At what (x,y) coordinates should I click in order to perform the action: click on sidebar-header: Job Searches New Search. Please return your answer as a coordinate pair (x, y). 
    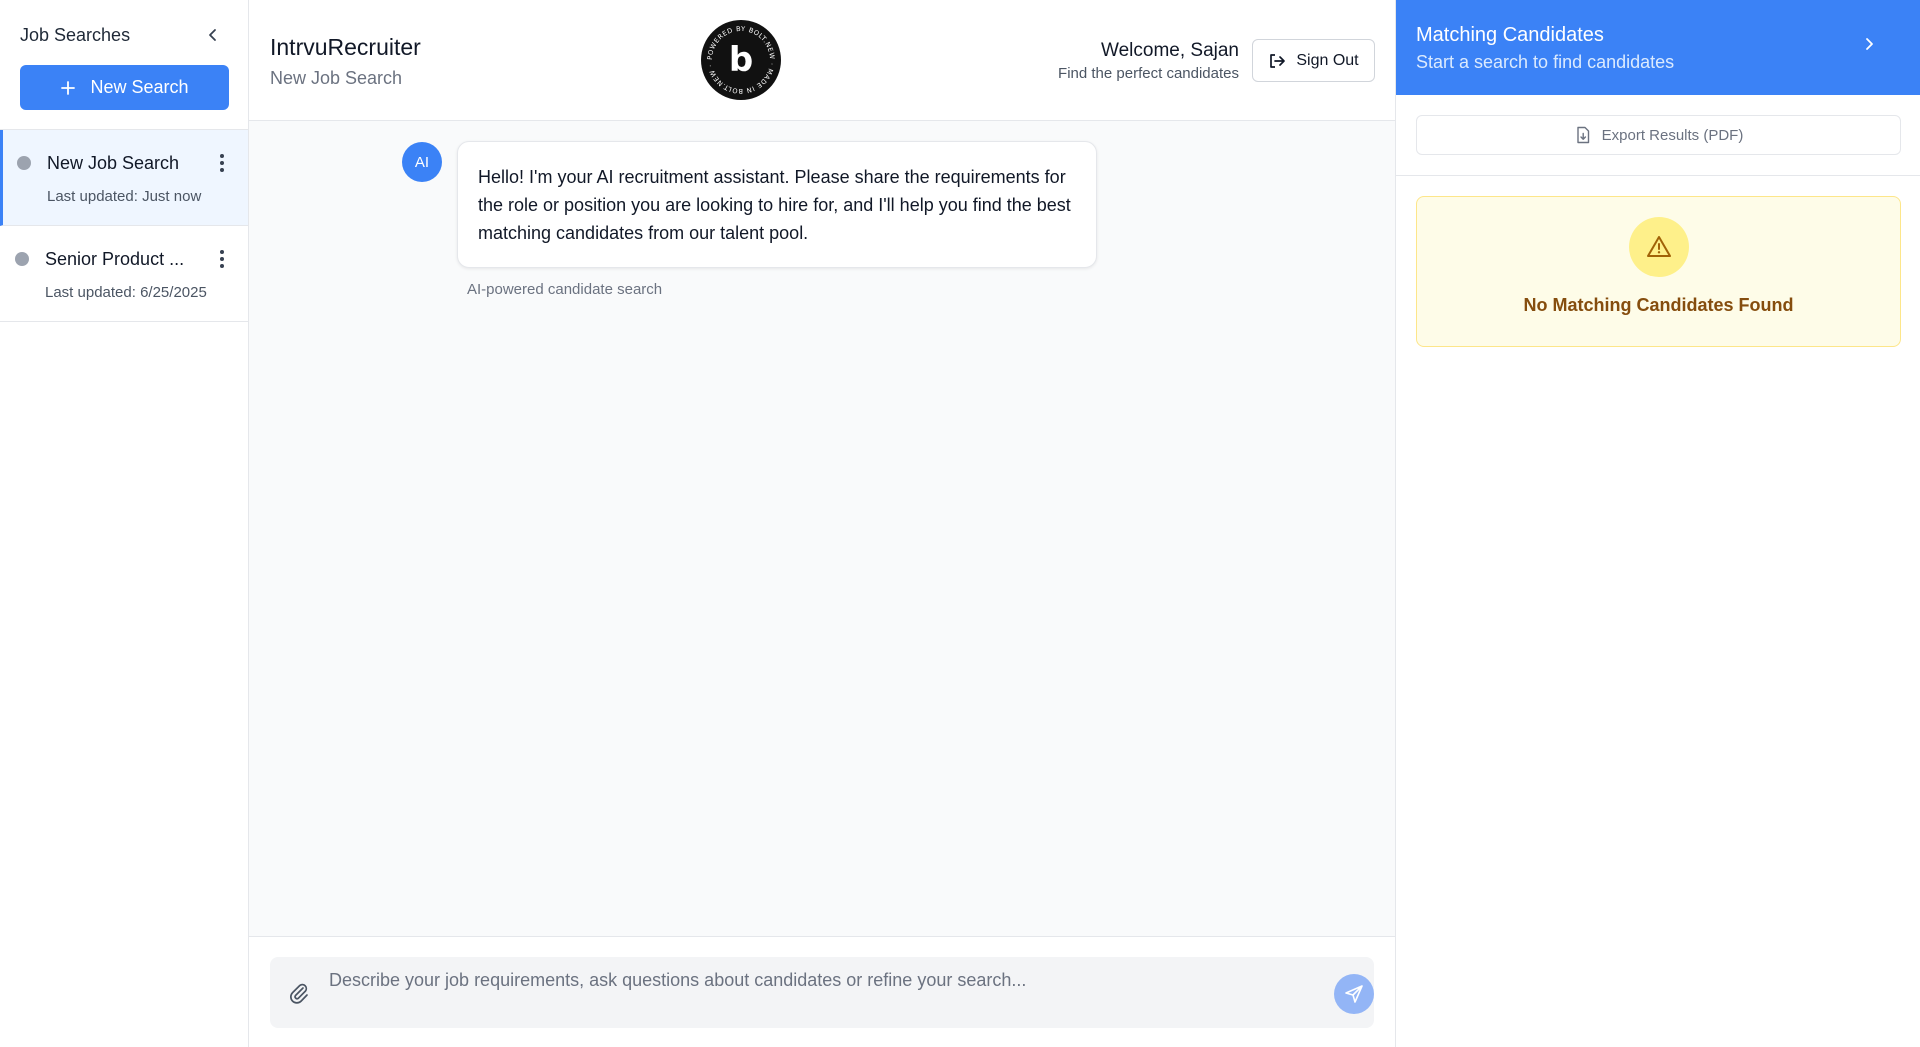
    Looking at the image, I should click on (124, 65).